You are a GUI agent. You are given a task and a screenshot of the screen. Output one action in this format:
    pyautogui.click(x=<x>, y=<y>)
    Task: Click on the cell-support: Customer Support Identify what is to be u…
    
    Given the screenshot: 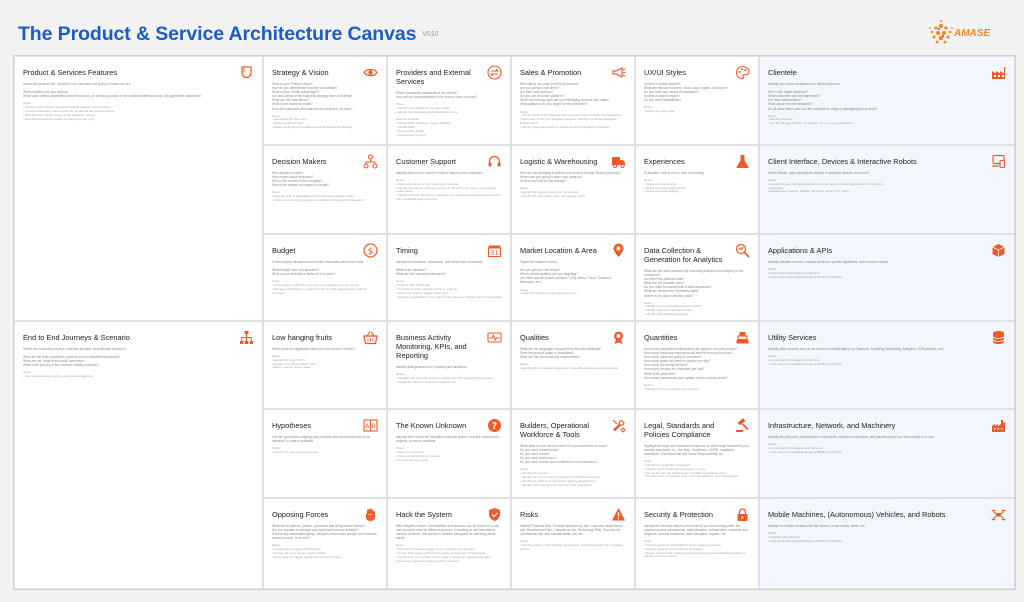 What is the action you would take?
    pyautogui.click(x=449, y=189)
    